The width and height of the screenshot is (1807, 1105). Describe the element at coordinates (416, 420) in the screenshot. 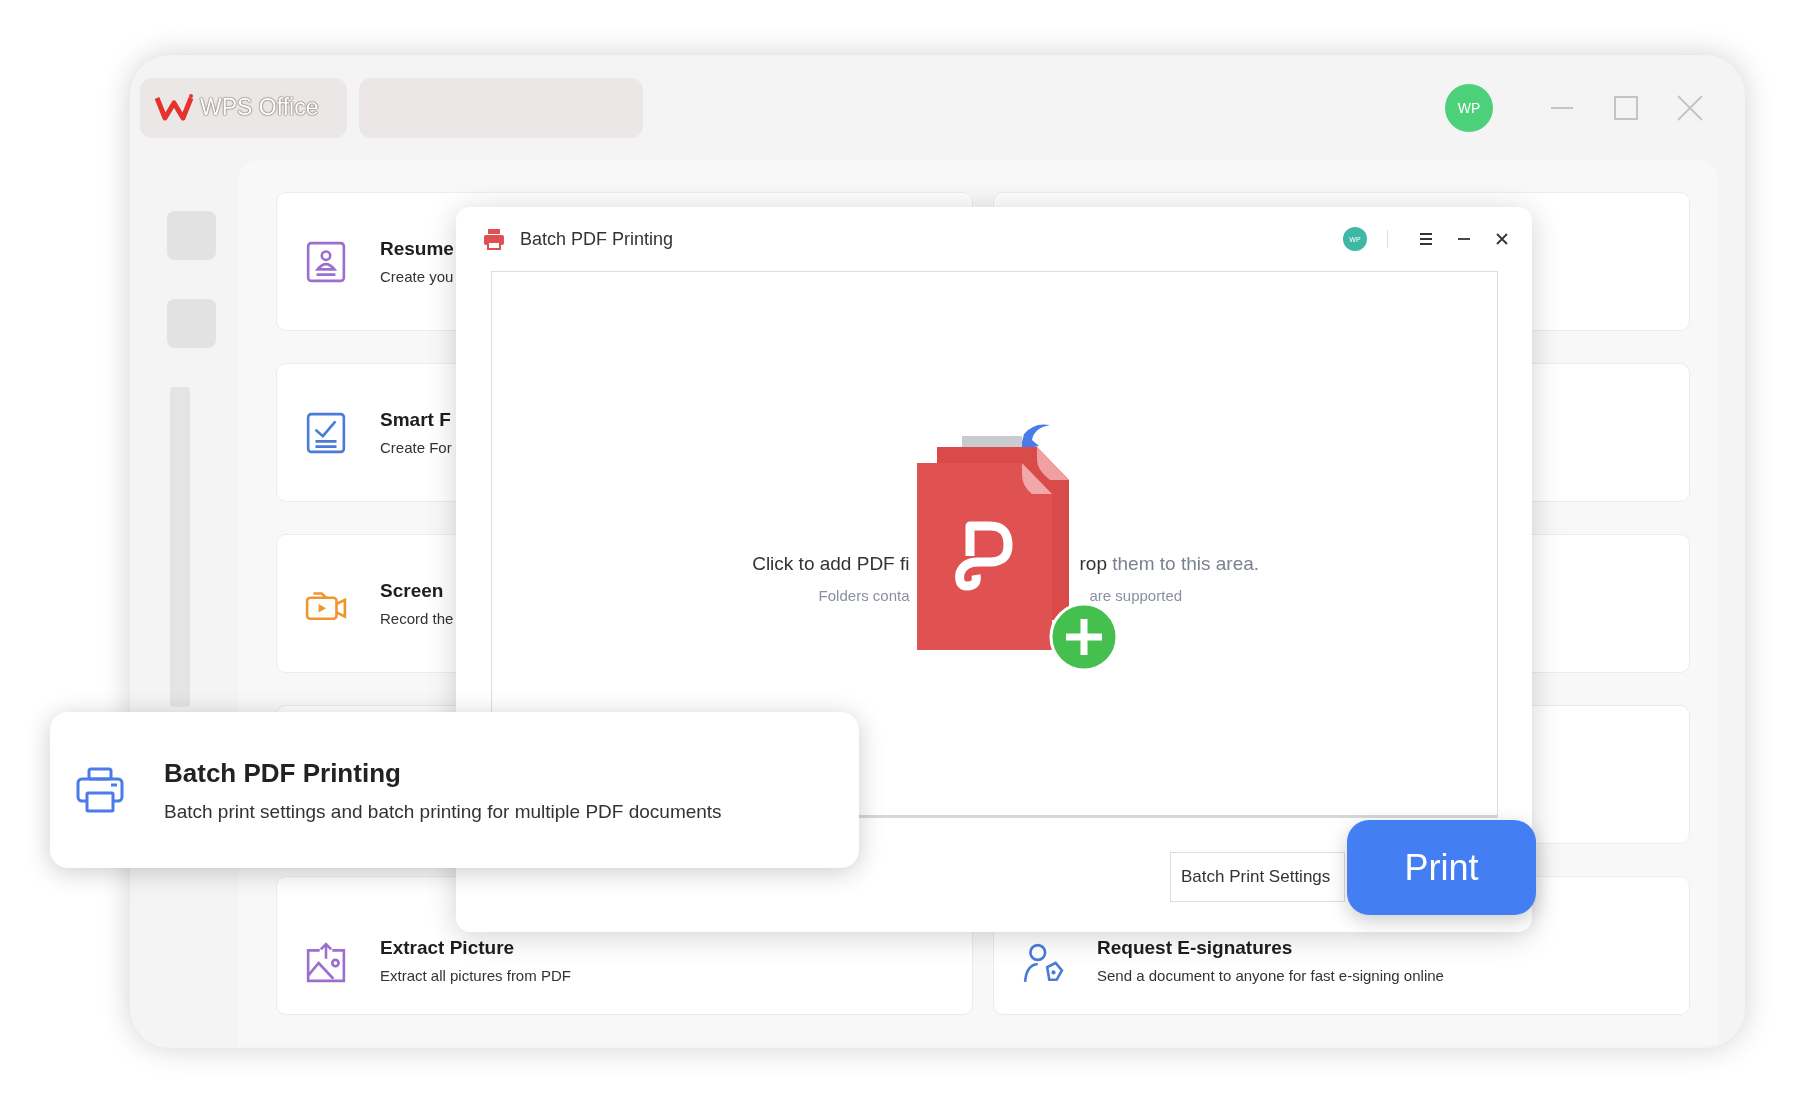

I see `card-title: Smart F` at that location.